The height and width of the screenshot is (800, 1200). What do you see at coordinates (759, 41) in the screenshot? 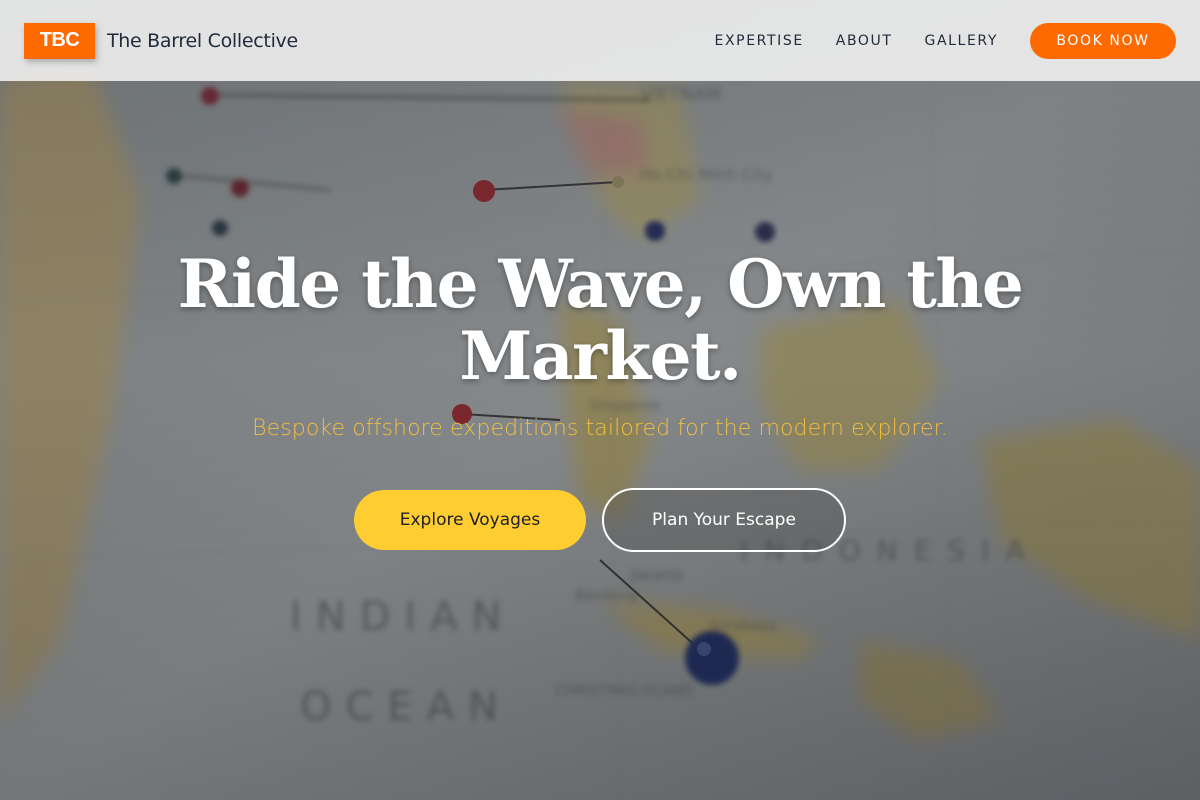
I see `nav-link-expertise: EXPERTISE` at bounding box center [759, 41].